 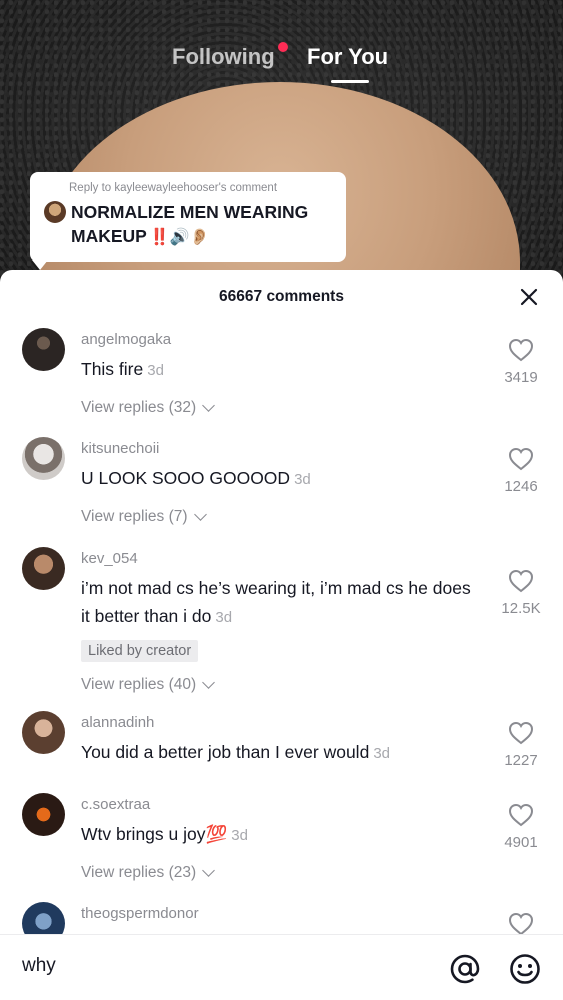 What do you see at coordinates (521, 486) in the screenshot?
I see `like-count: 1246` at bounding box center [521, 486].